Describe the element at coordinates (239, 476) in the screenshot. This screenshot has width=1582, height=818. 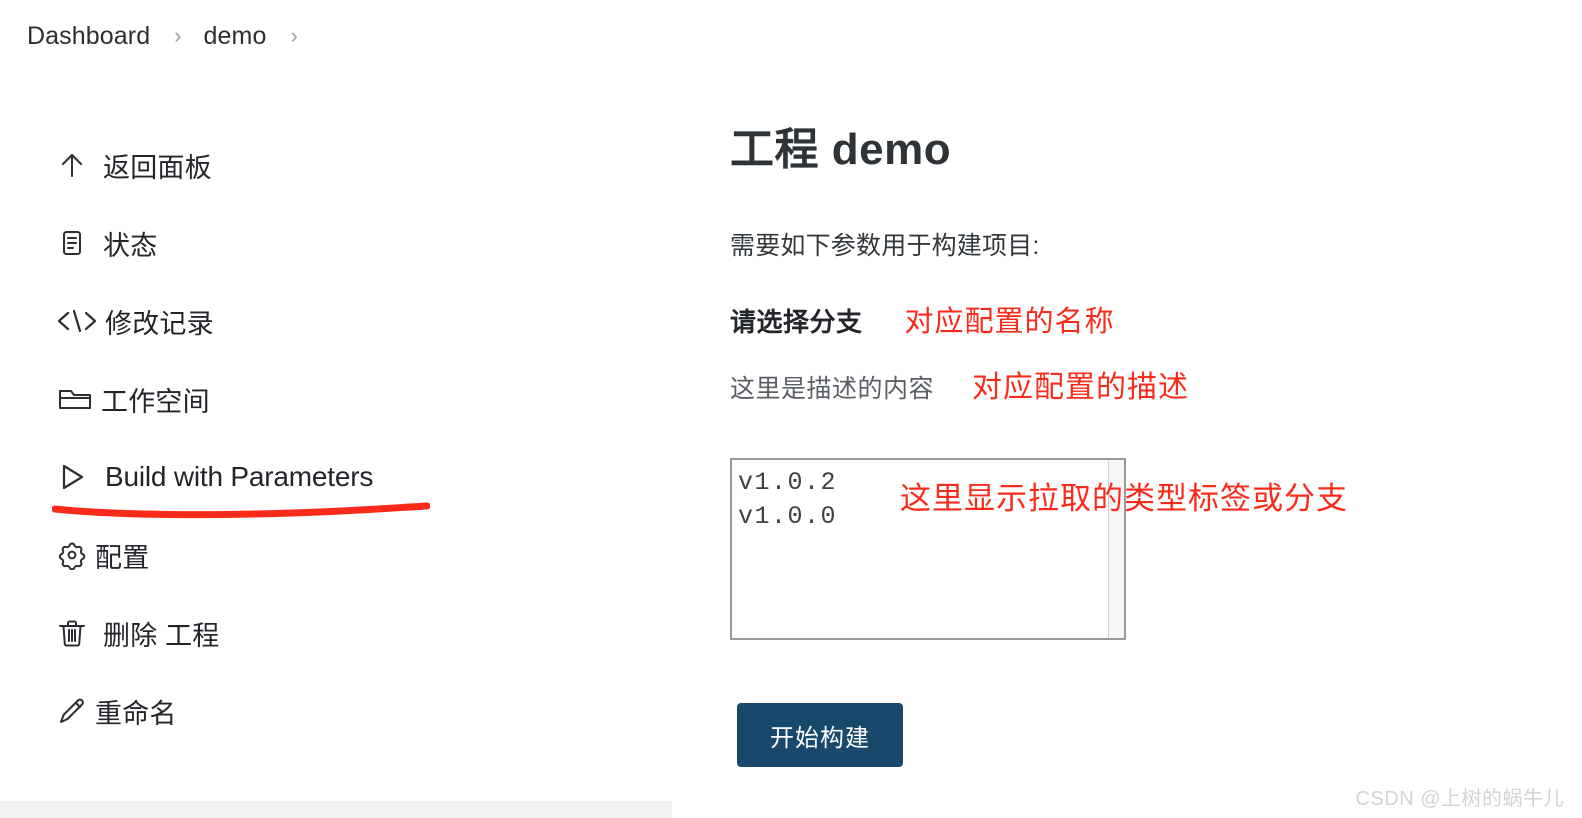
I see `sidebar-item-label: Build with Parameters` at that location.